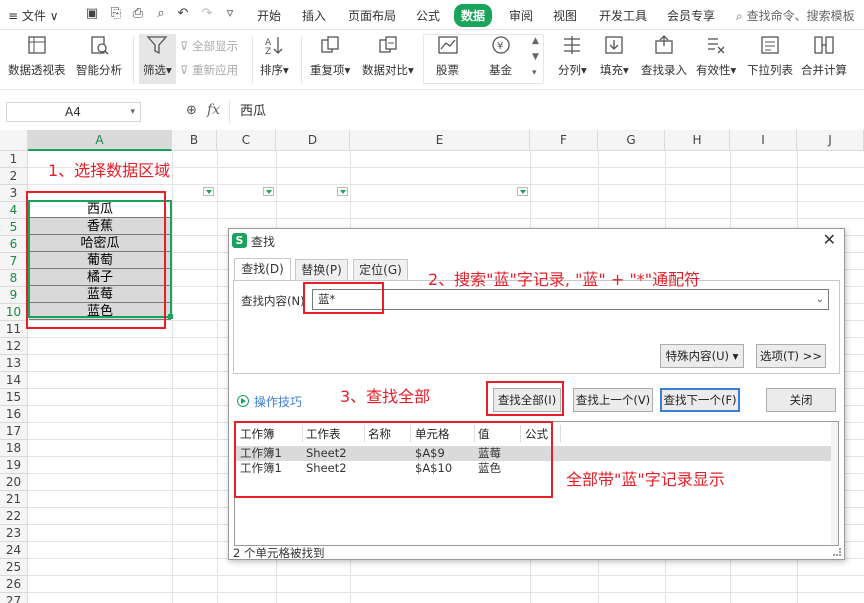  I want to click on filter-dropdown-b, so click(208, 191).